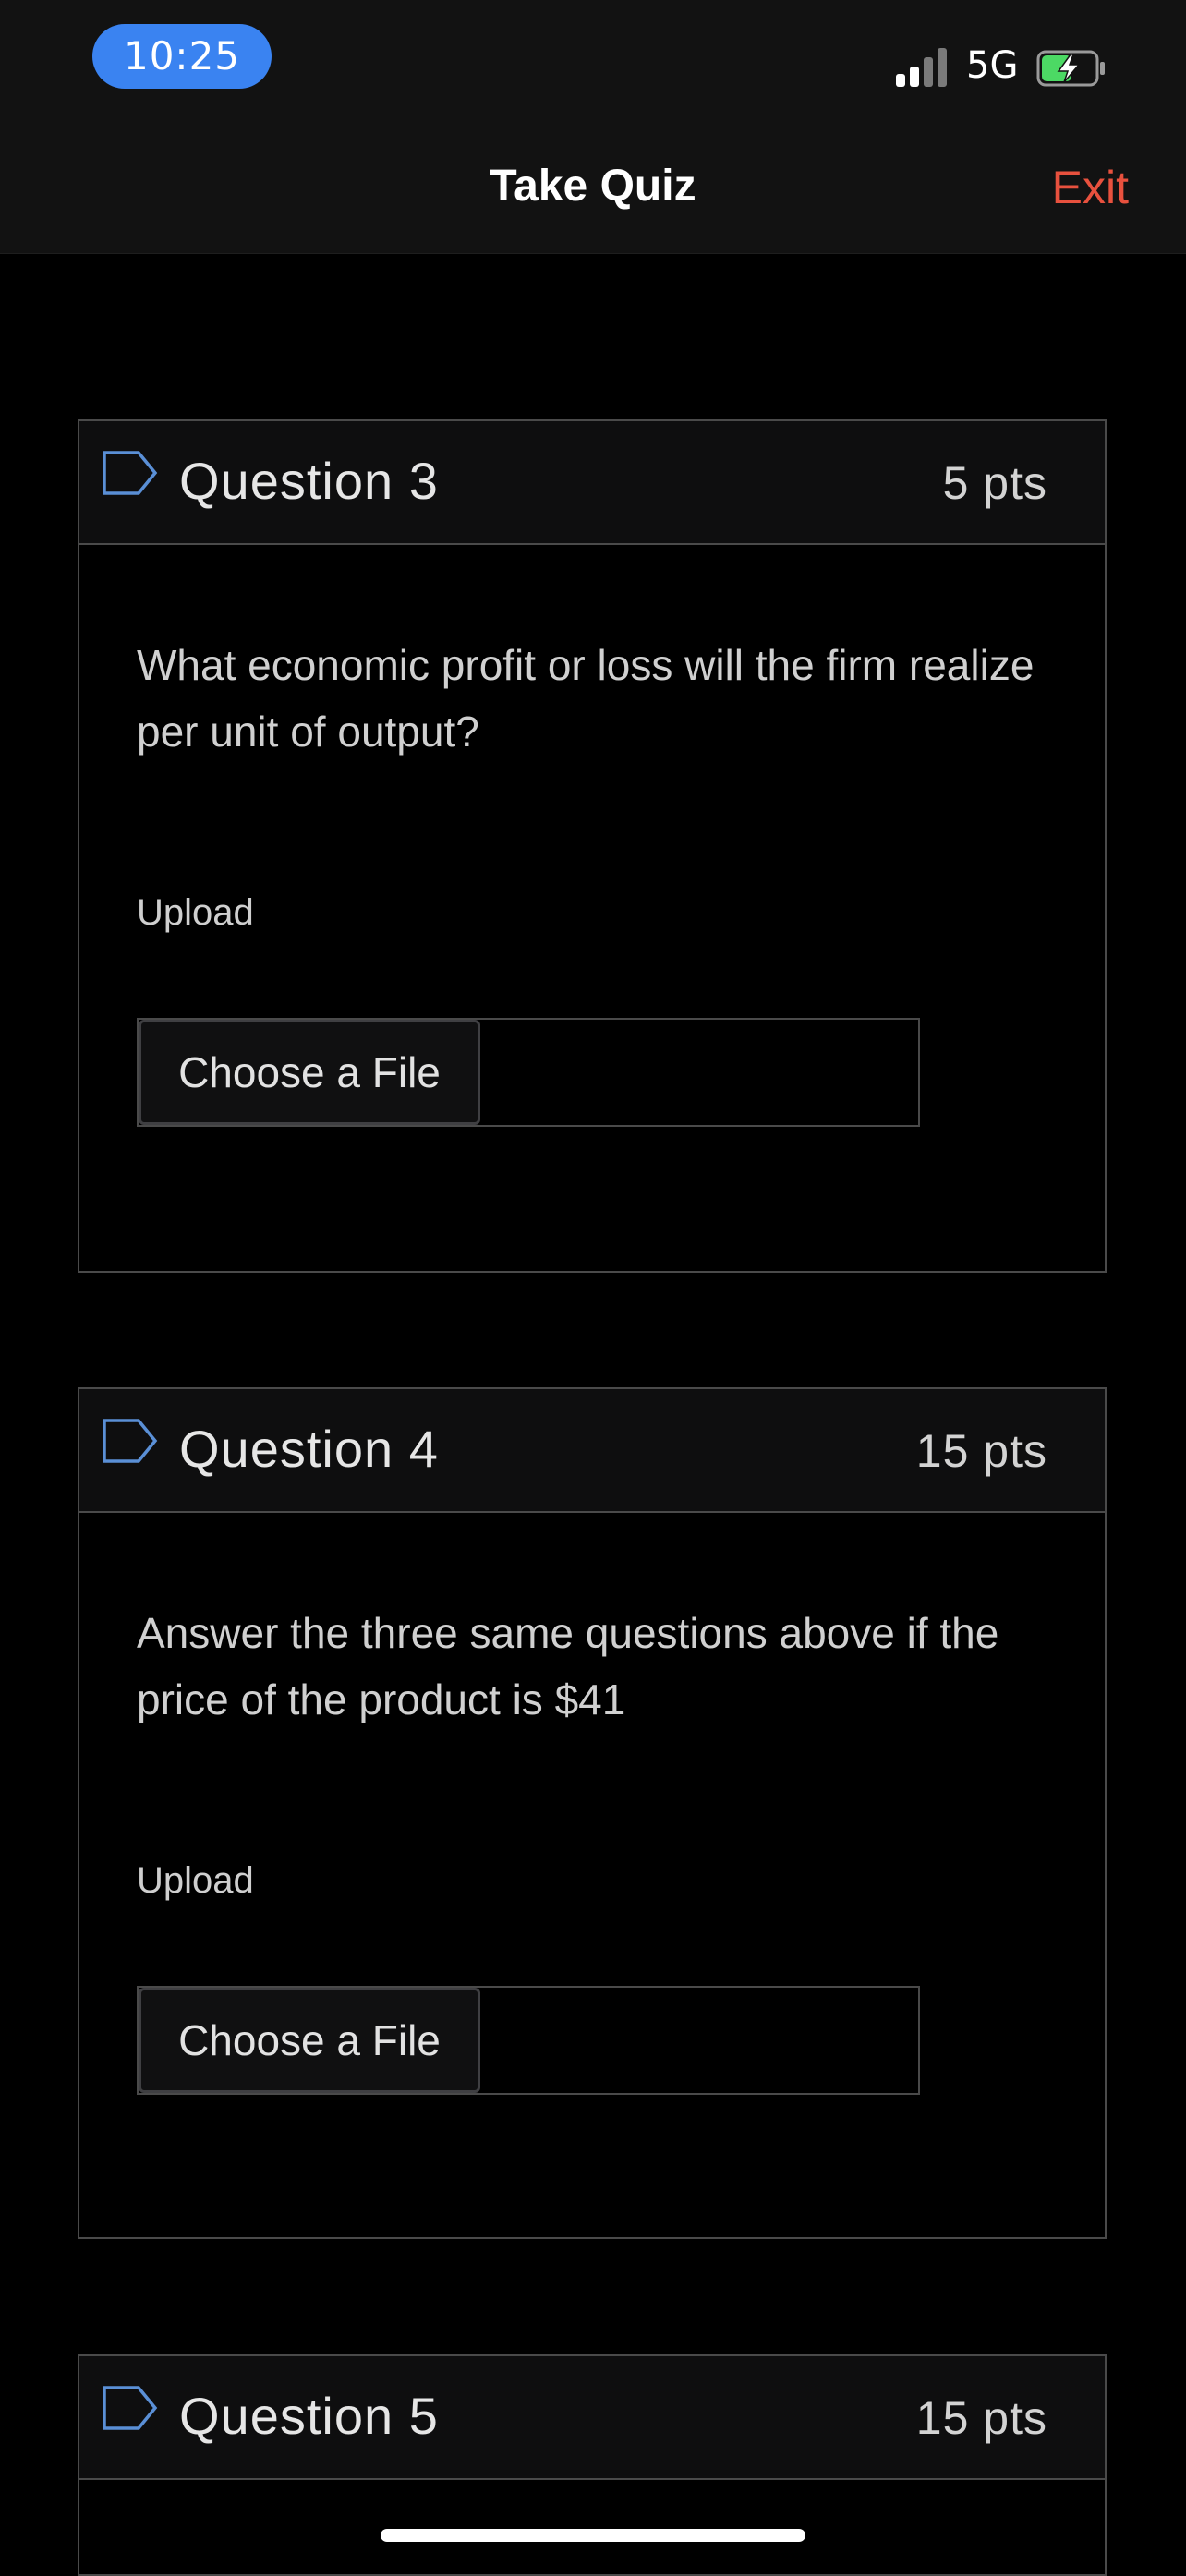  I want to click on question-title: Question 5, so click(309, 2416).